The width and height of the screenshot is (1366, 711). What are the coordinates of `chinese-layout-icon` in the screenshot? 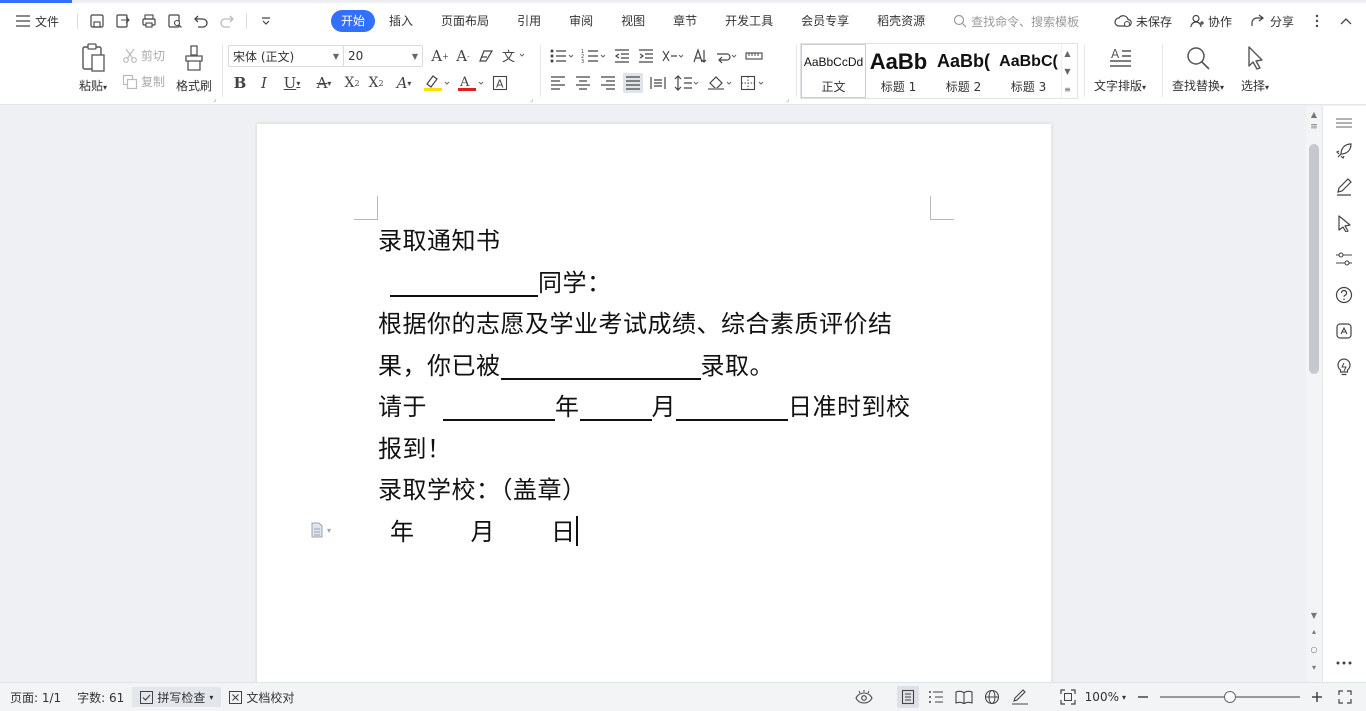 It's located at (673, 56).